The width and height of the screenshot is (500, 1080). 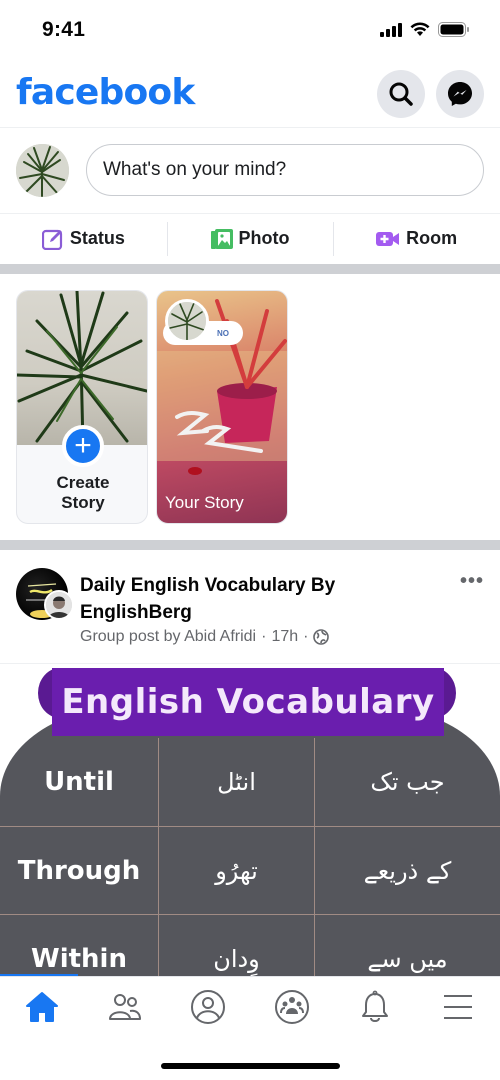 I want to click on person-photo-icon, so click(x=59, y=605).